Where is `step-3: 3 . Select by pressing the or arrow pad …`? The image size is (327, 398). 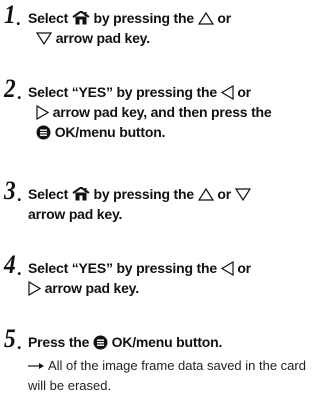
step-3: 3 . Select by pressing the or arrow pad … is located at coordinates (164, 201).